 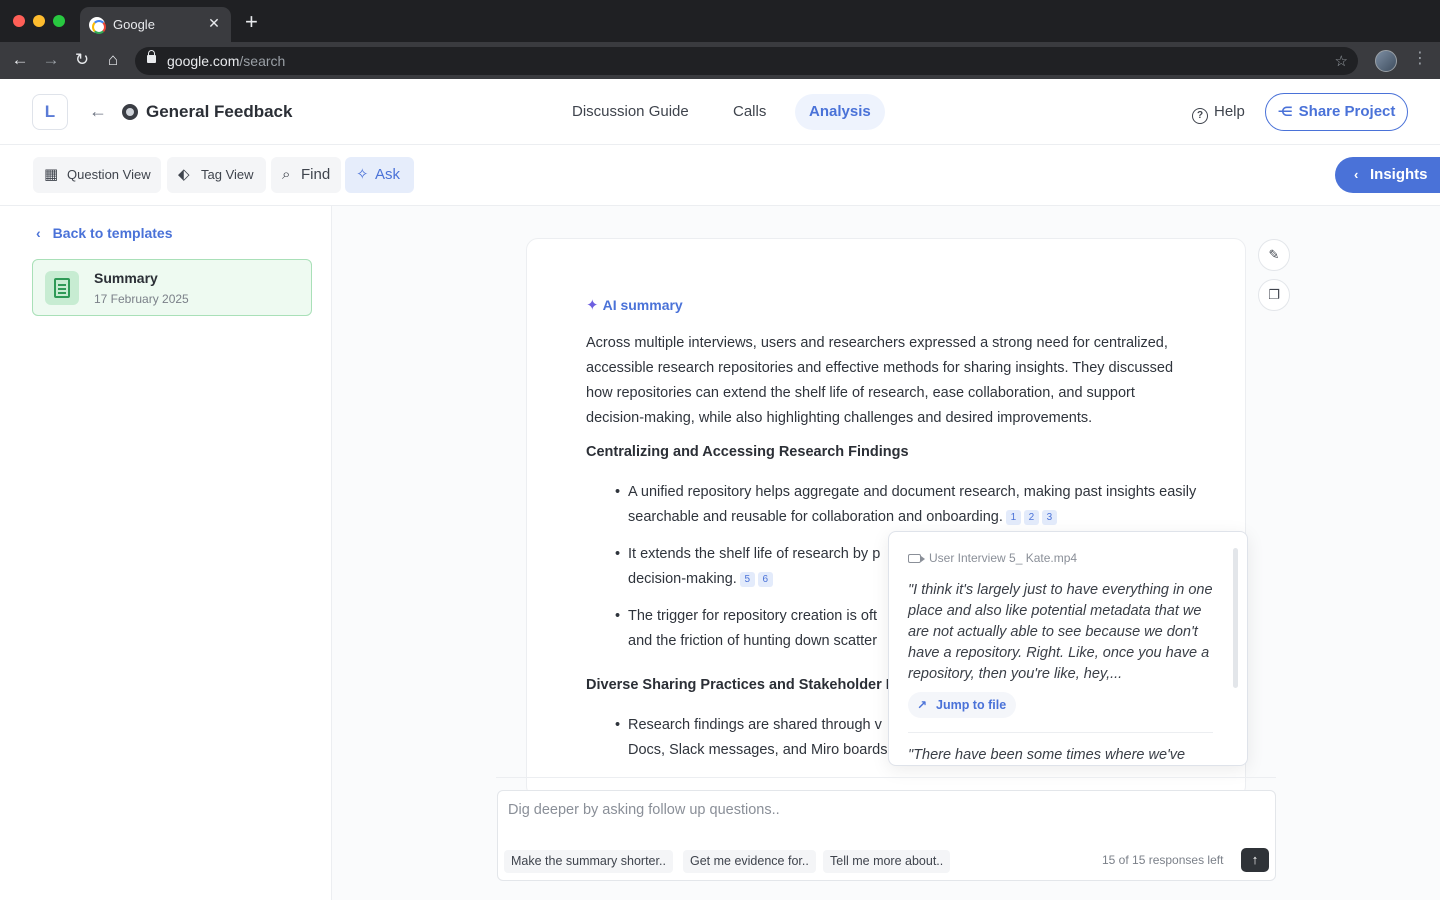 What do you see at coordinates (749, 112) in the screenshot?
I see `tab-calls: Calls` at bounding box center [749, 112].